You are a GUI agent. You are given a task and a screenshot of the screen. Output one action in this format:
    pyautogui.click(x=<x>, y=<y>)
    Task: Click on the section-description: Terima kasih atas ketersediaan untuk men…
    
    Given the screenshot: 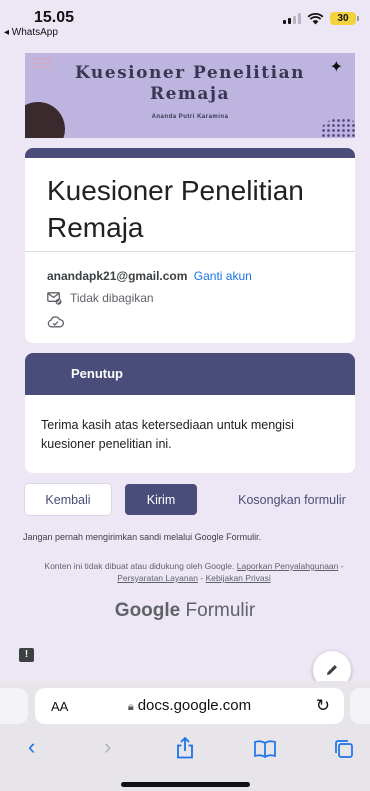 What is the action you would take?
    pyautogui.click(x=167, y=434)
    